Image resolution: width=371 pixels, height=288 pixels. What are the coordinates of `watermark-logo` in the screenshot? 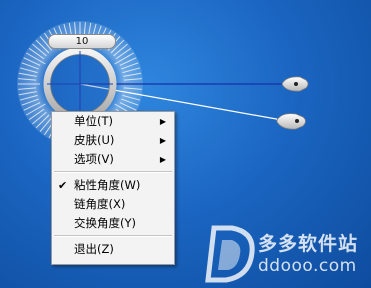 It's located at (230, 254).